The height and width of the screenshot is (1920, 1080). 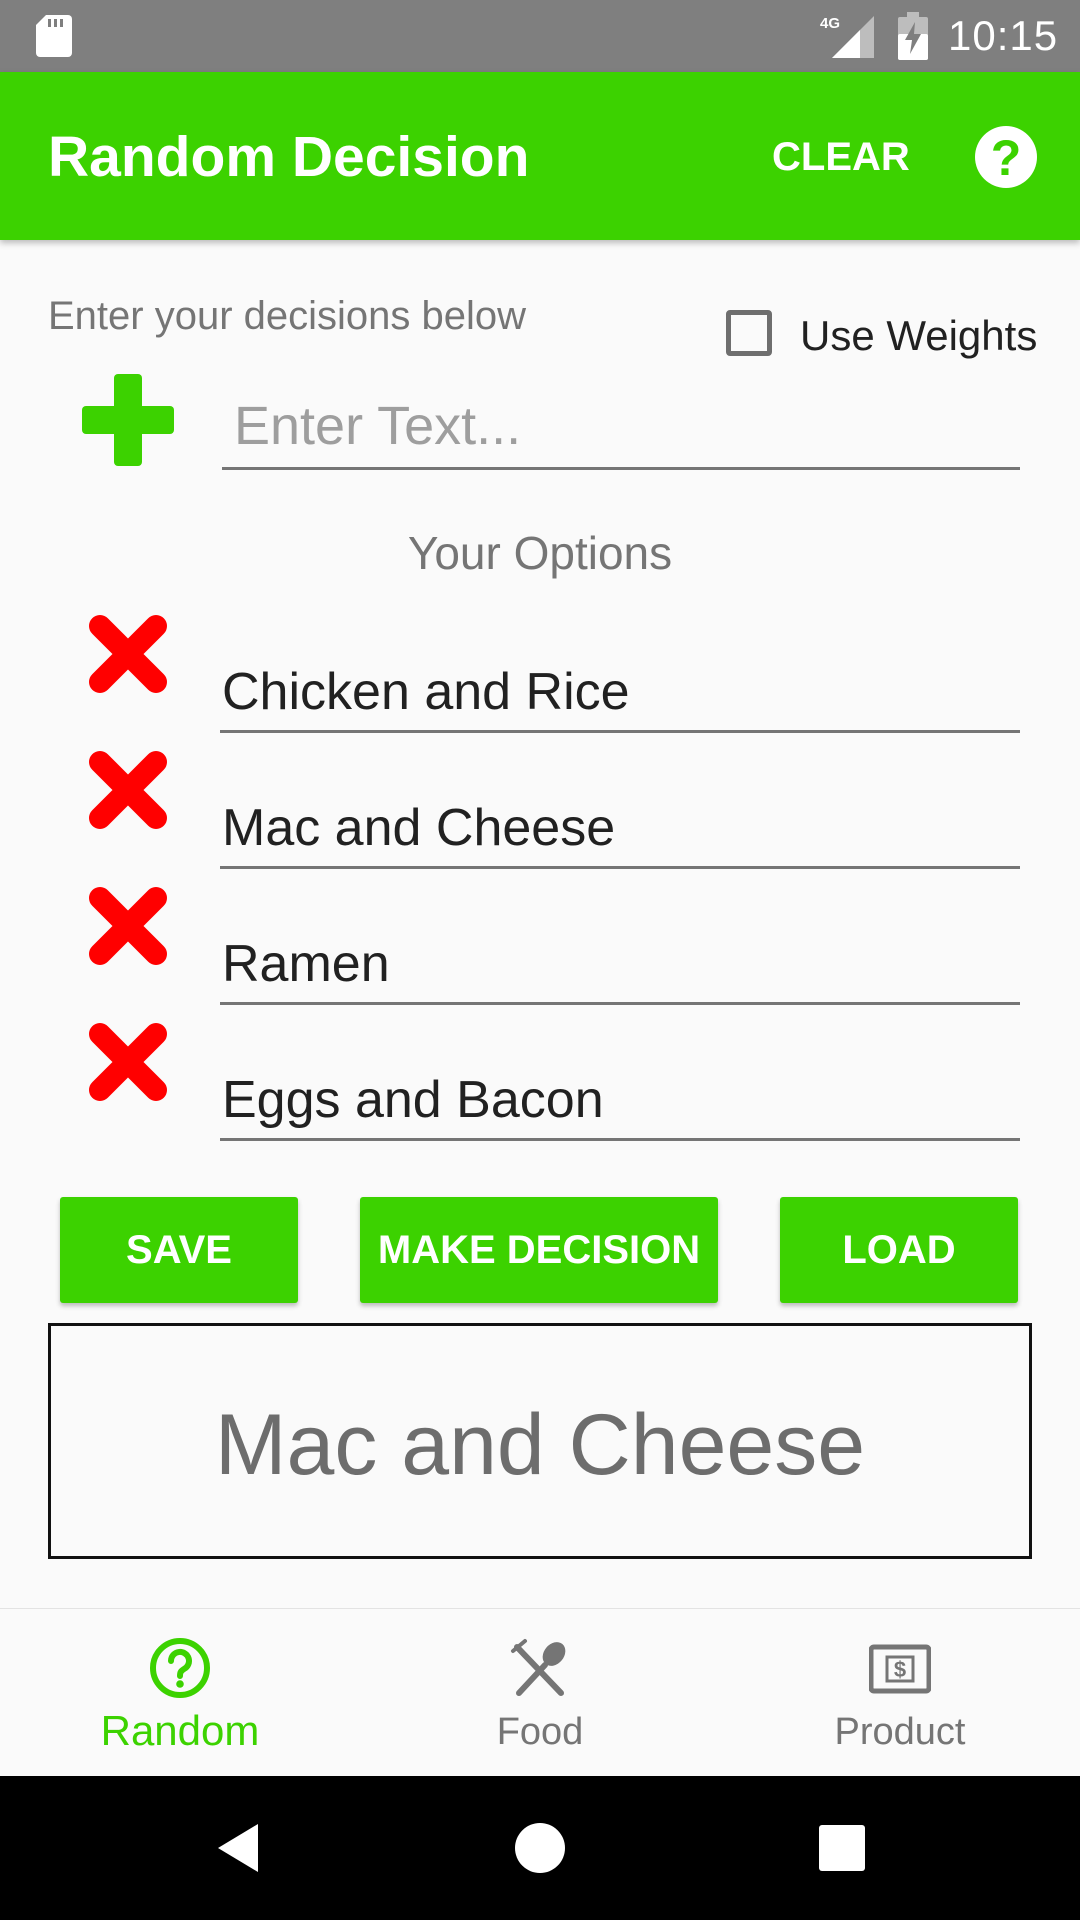 I want to click on option-row: Eggs and Bacon, so click(x=540, y=1088).